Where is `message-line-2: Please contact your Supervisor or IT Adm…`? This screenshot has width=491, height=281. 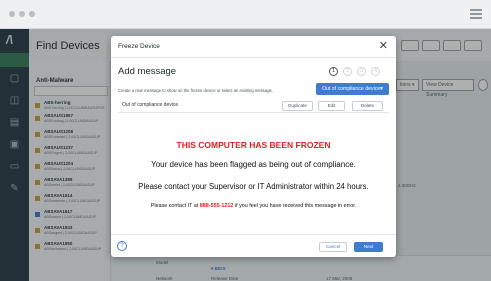 message-line-2: Please contact your Supervisor or IT Adm… is located at coordinates (253, 186).